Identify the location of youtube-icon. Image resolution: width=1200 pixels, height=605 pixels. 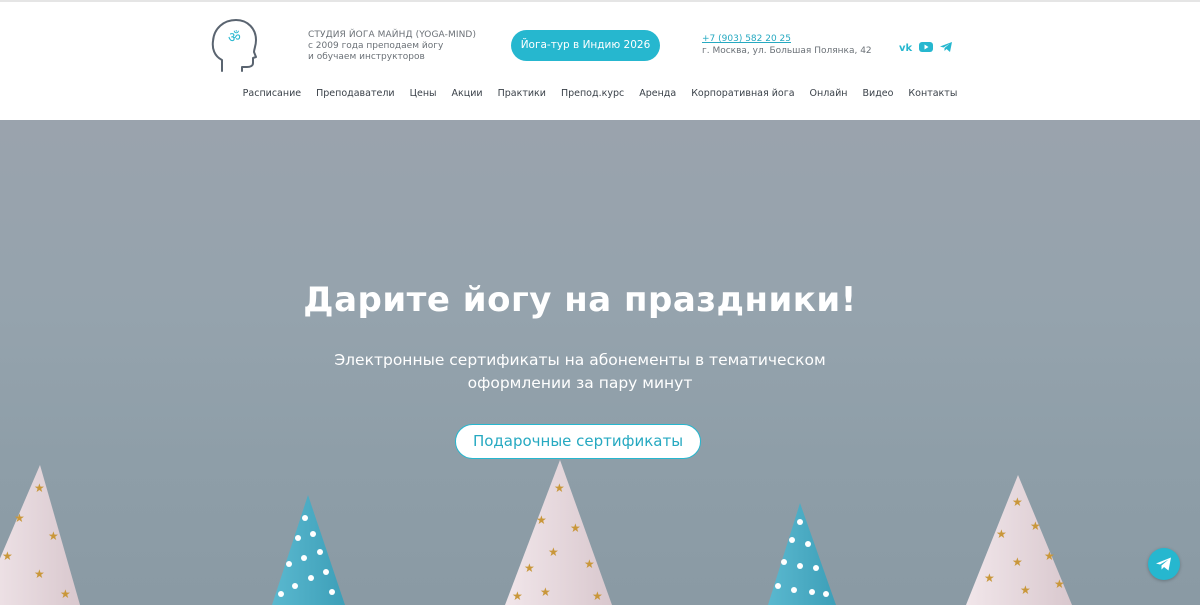
(926, 46).